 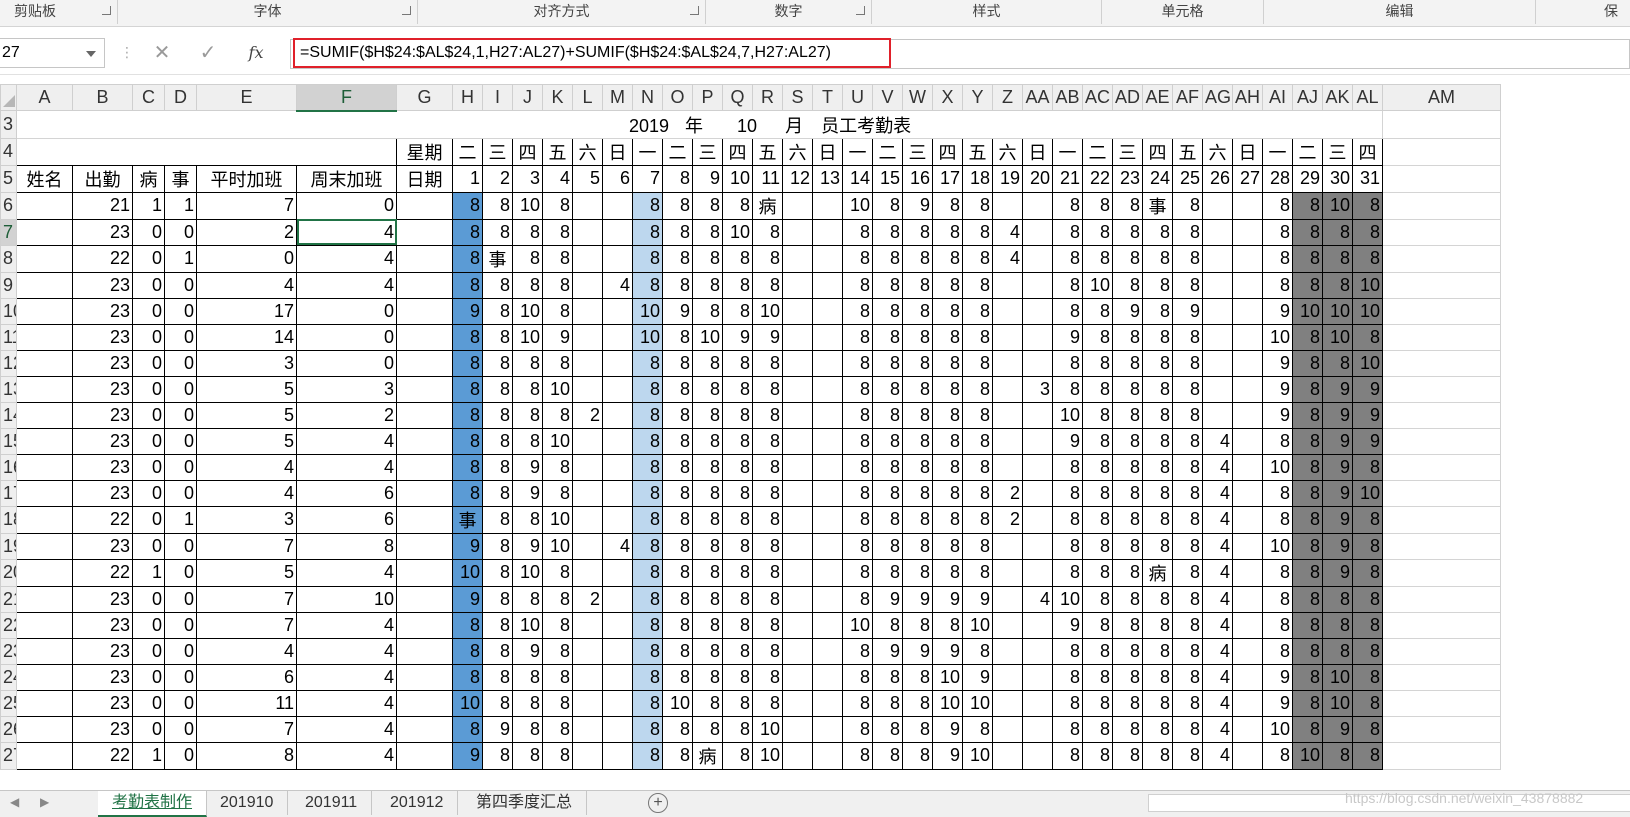 What do you see at coordinates (180, 755) in the screenshot?
I see `cell-leave: 0` at bounding box center [180, 755].